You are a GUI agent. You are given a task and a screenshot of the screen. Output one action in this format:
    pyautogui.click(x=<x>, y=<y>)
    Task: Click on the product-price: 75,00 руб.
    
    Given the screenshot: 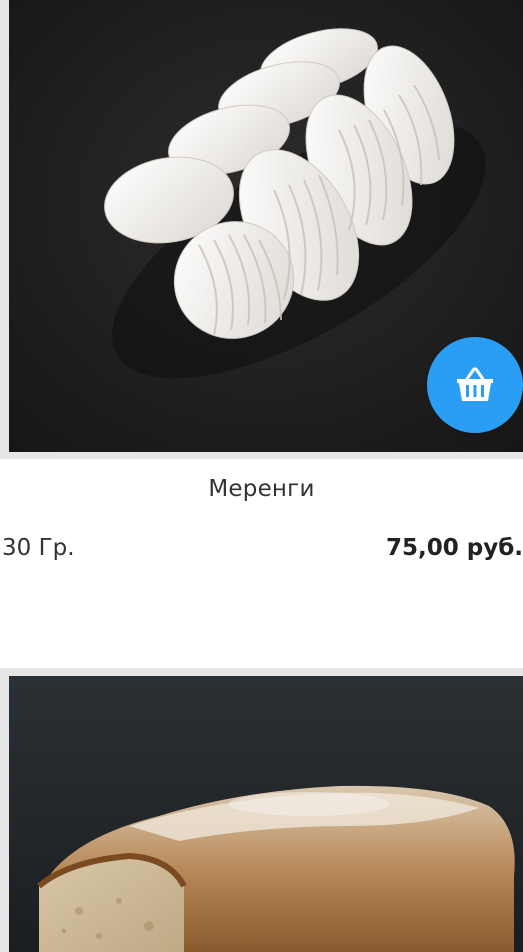 What is the action you would take?
    pyautogui.click(x=454, y=548)
    